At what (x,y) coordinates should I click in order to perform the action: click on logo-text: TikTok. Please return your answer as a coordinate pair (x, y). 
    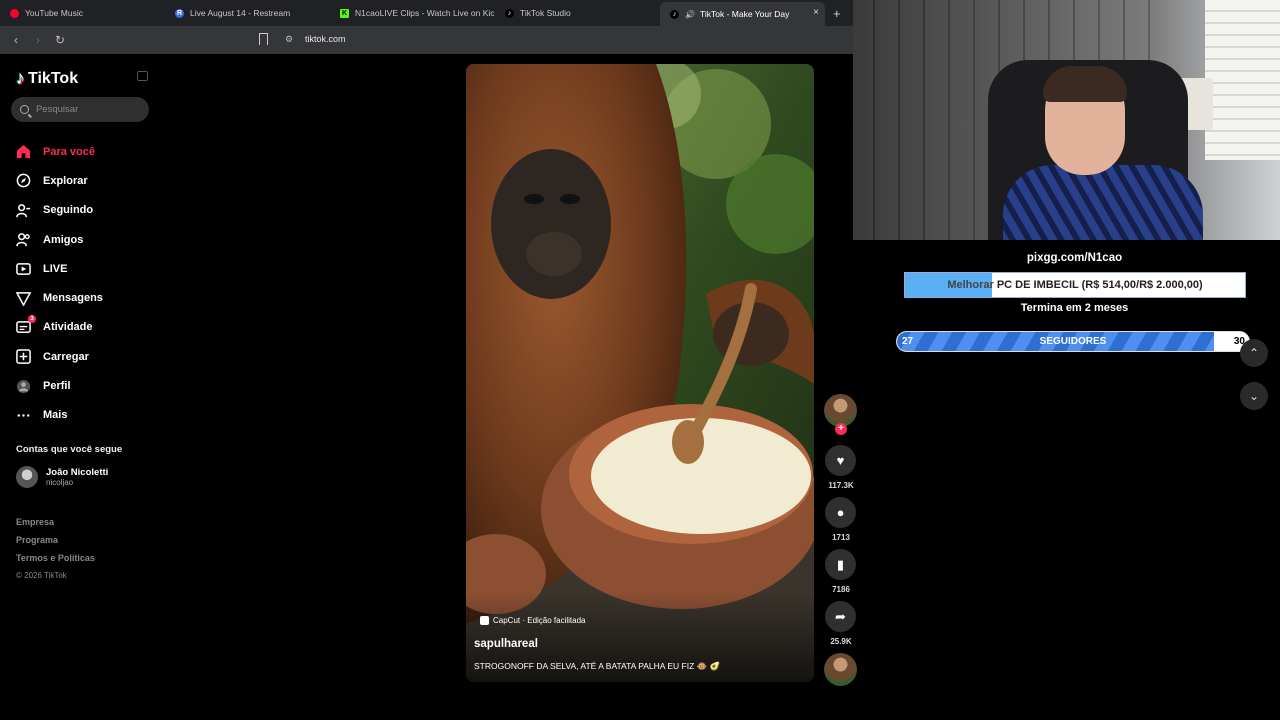
    Looking at the image, I should click on (53, 78).